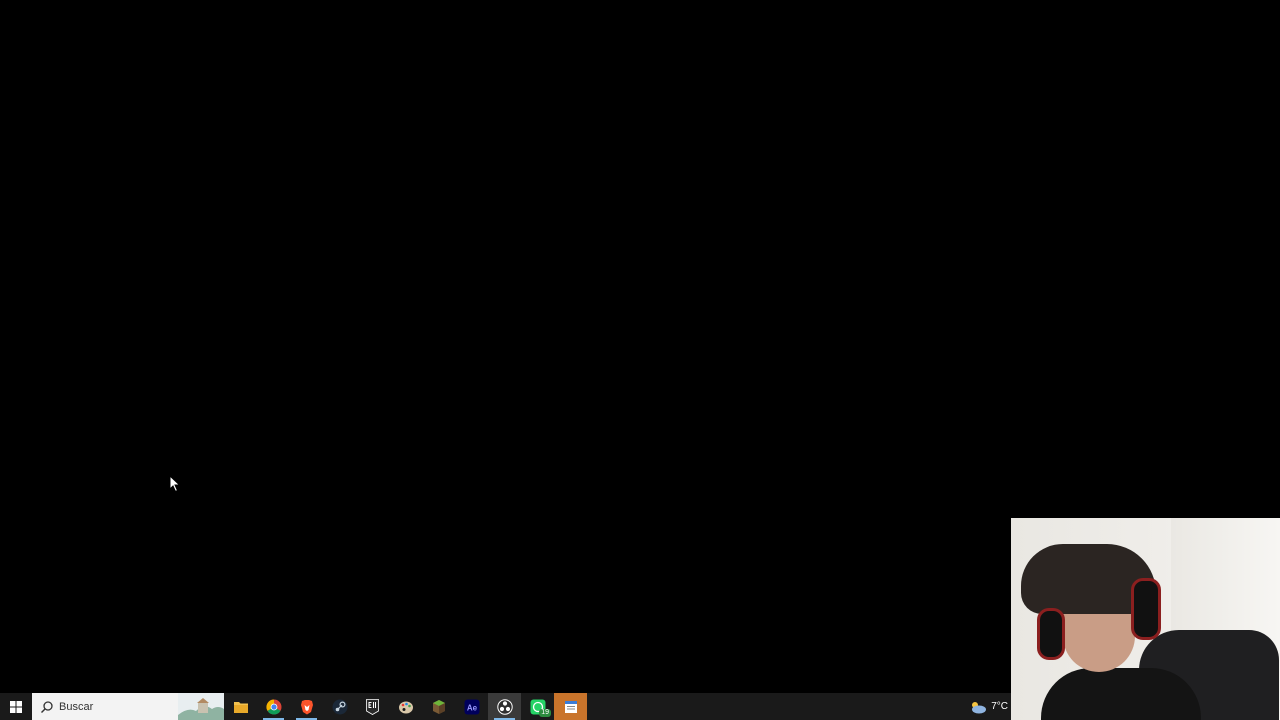  What do you see at coordinates (1051, 634) in the screenshot?
I see `webcam-headset-left` at bounding box center [1051, 634].